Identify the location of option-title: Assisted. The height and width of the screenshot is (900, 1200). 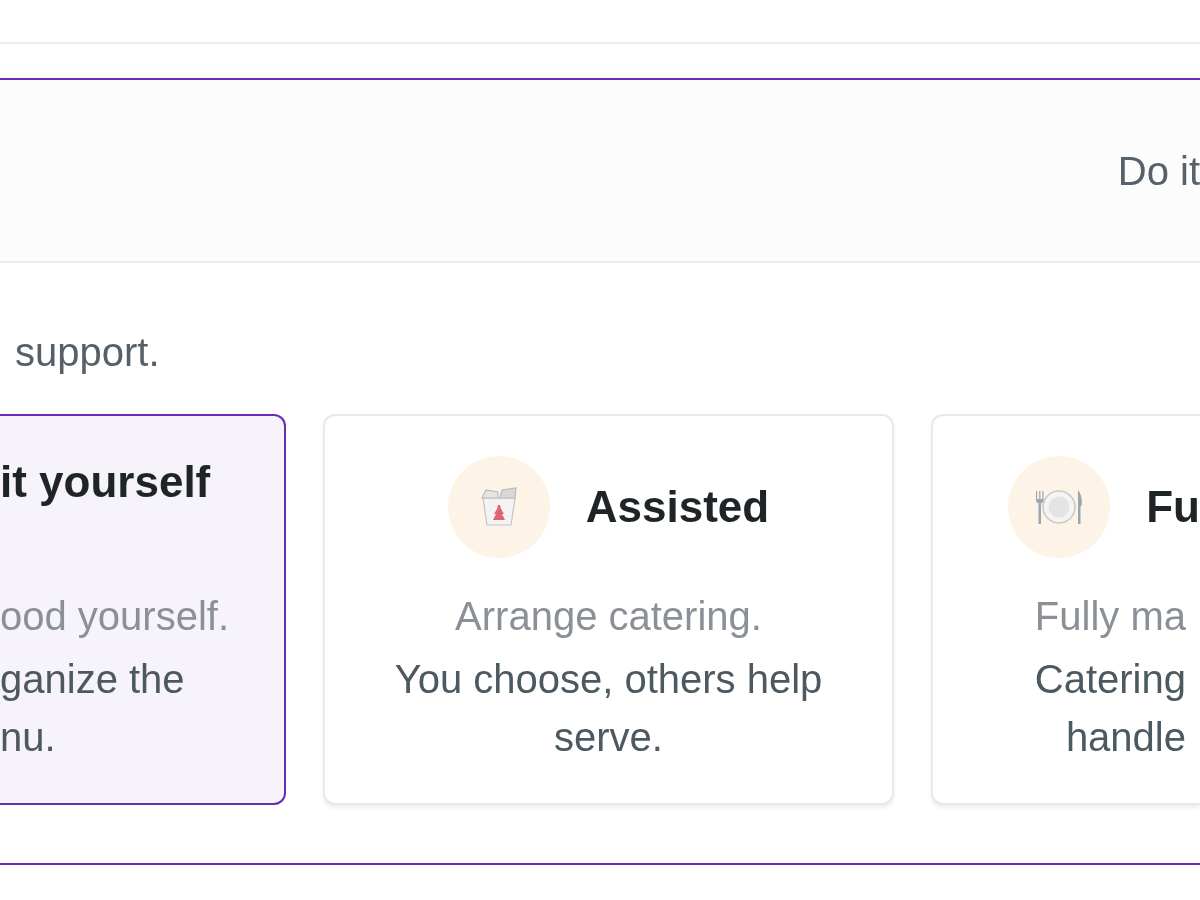
(677, 506).